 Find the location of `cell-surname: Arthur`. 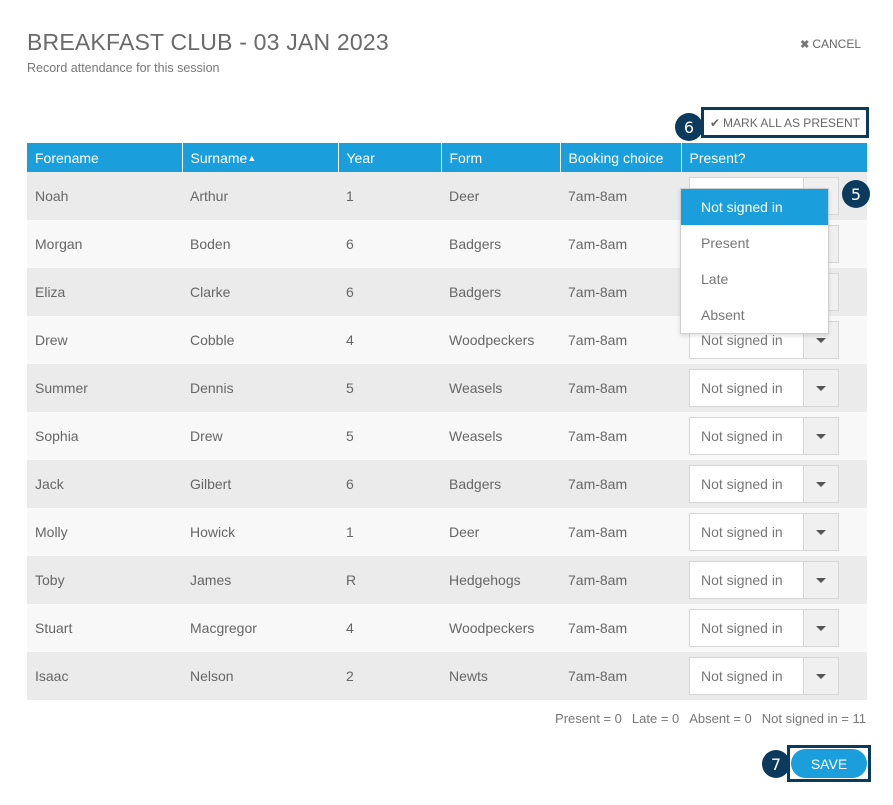

cell-surname: Arthur is located at coordinates (209, 196).